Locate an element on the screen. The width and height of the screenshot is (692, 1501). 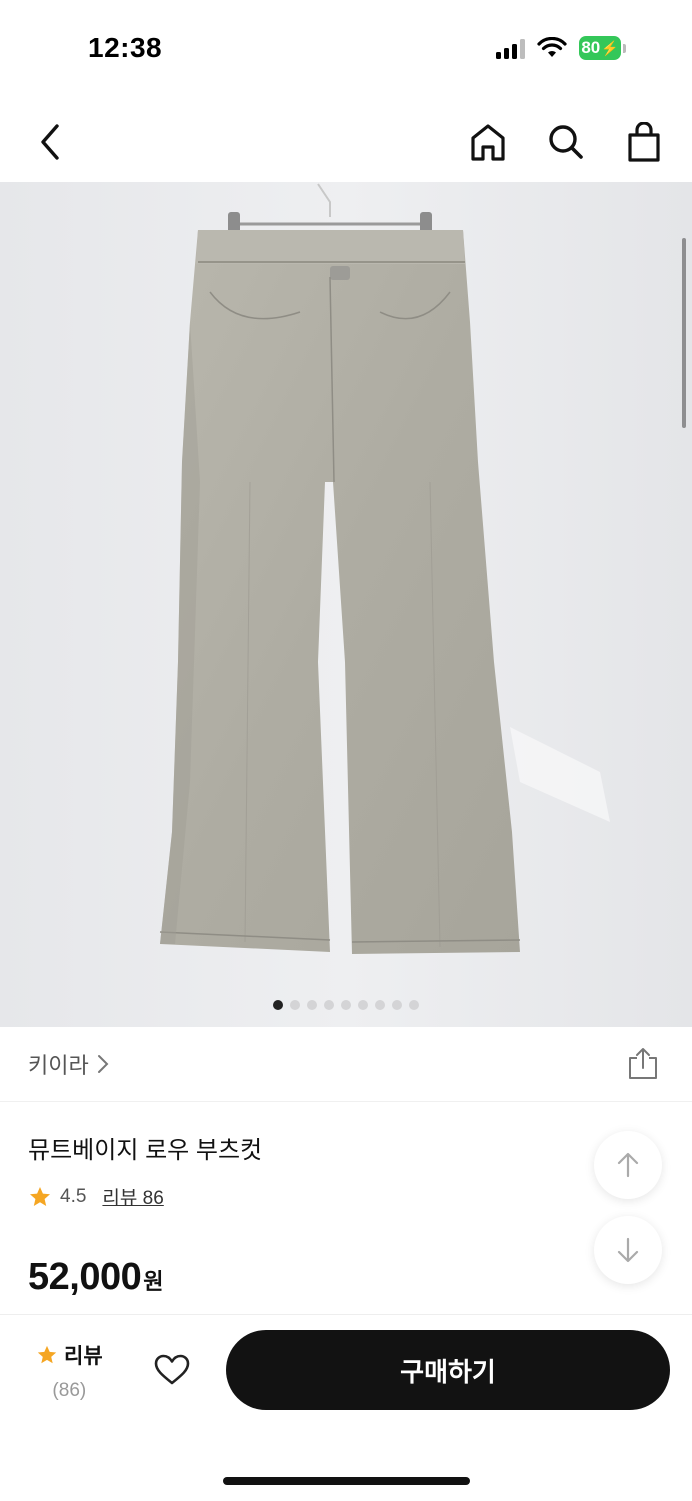
status-icons: 80 ⚡ is located at coordinates (561, 48).